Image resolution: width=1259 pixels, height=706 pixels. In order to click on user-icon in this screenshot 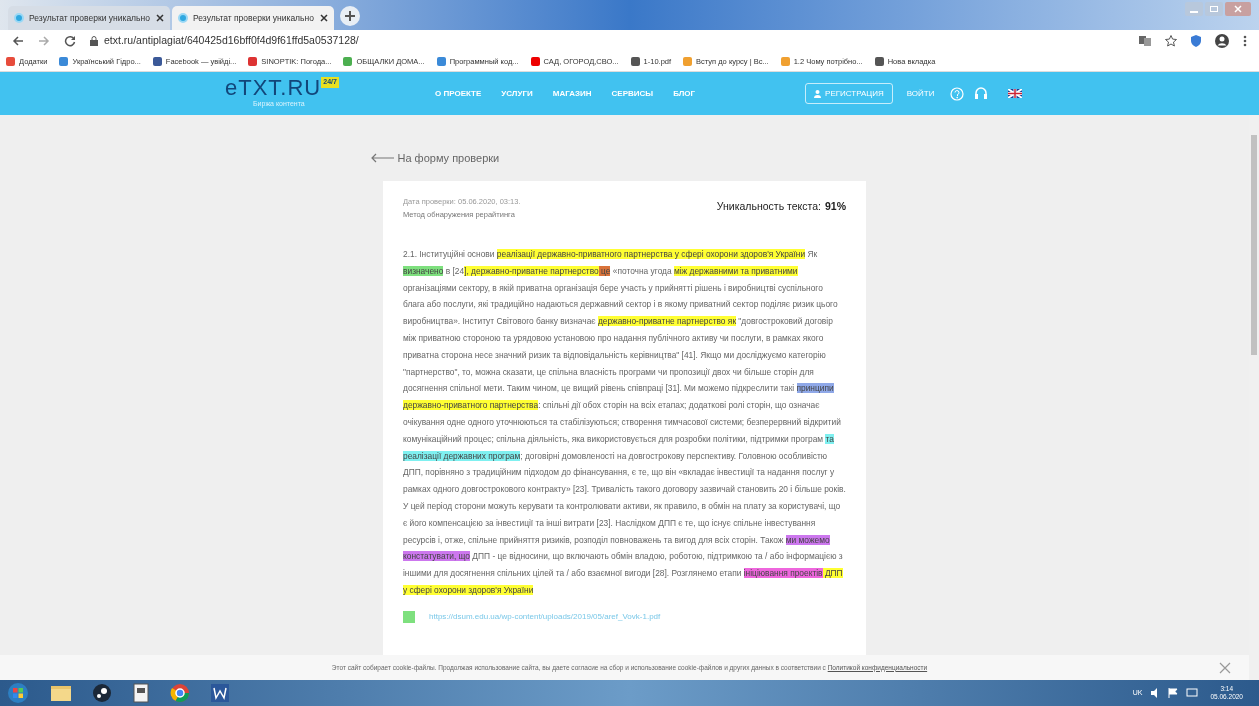, I will do `click(818, 93)`.